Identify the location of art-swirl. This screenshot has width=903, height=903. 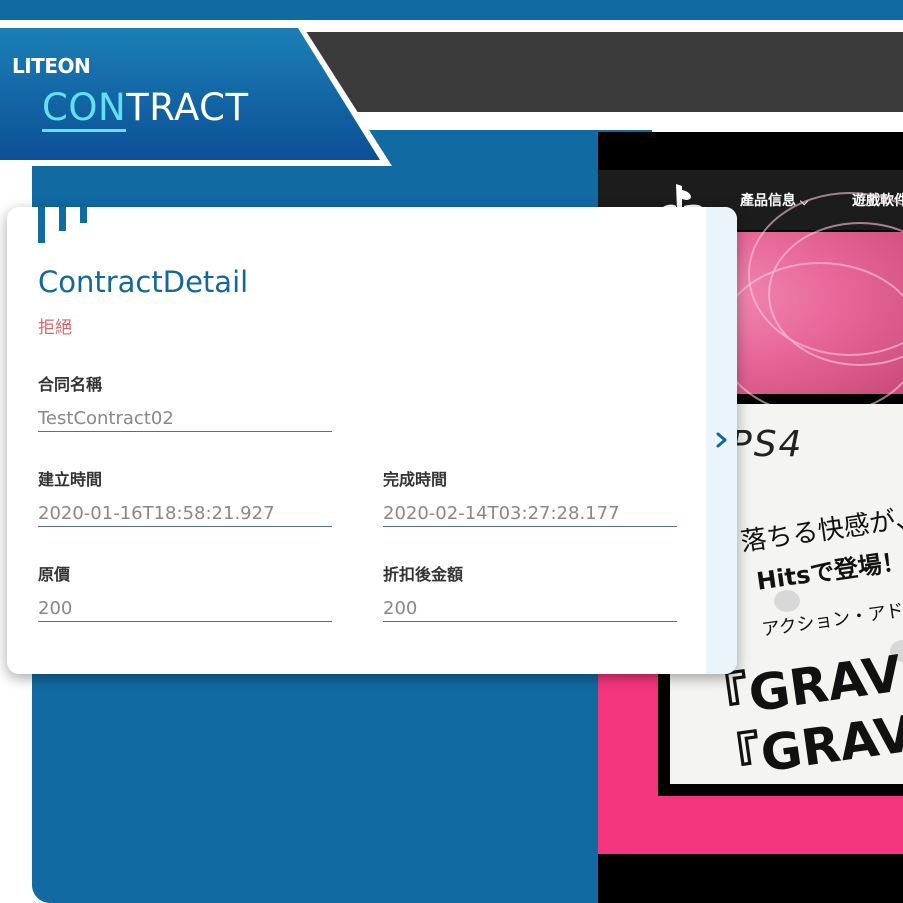
(810, 339).